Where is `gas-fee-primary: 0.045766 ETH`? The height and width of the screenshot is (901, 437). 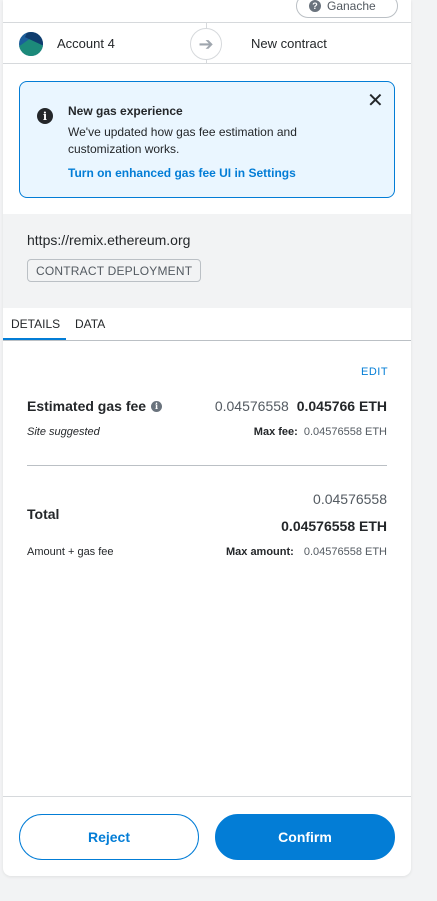
gas-fee-primary: 0.045766 ETH is located at coordinates (341, 406).